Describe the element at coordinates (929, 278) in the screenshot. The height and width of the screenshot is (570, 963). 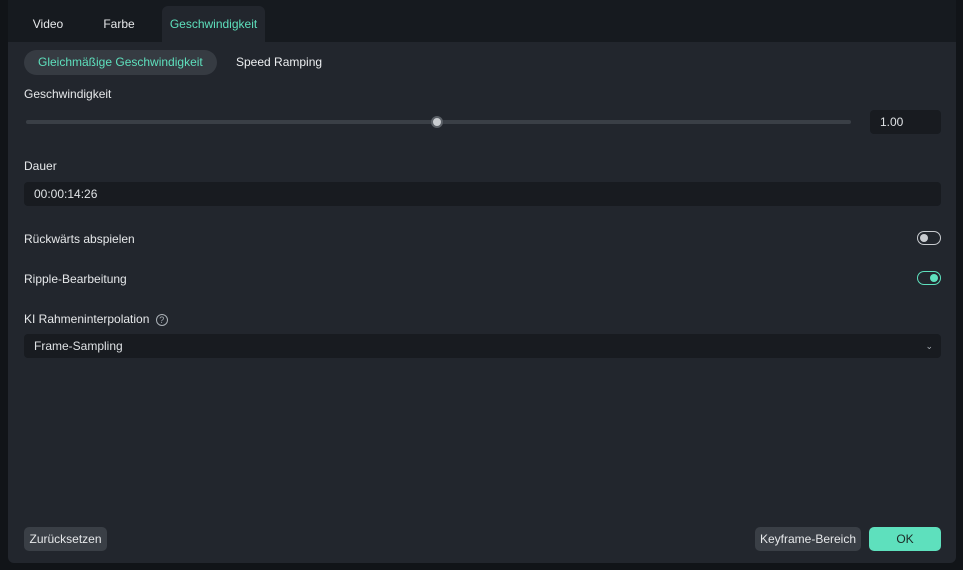
I see `ripple-toggle` at that location.